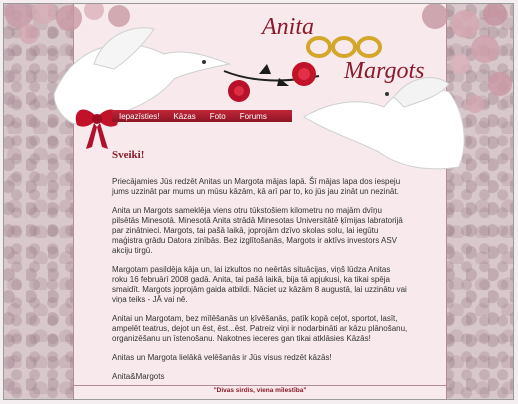  Describe the element at coordinates (288, 27) in the screenshot. I see `site-title-anita: Anita` at that location.